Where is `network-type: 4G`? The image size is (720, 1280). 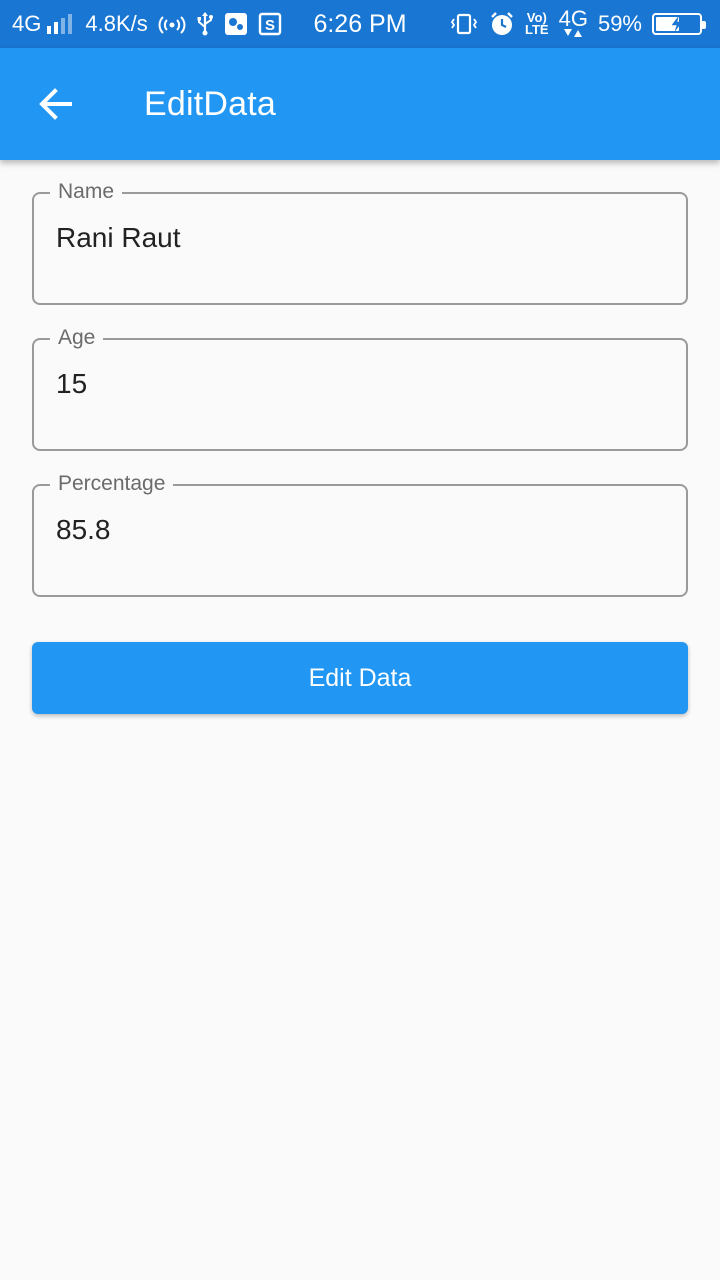 network-type: 4G is located at coordinates (27, 23).